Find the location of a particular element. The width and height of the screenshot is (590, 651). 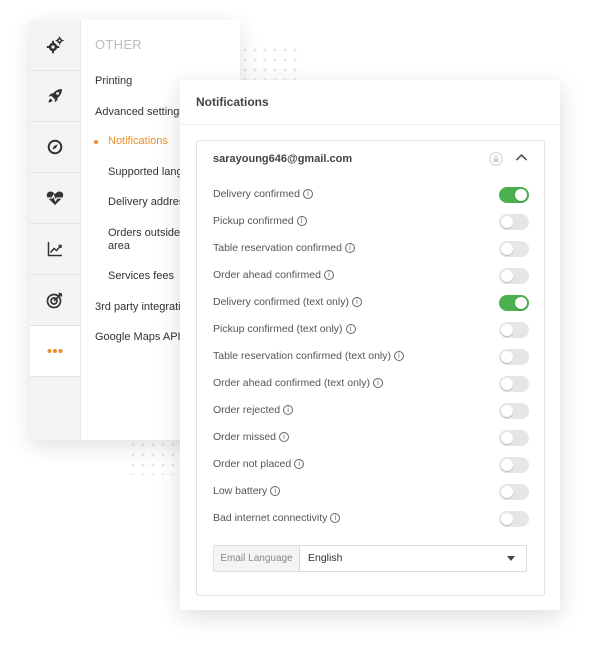

target-icon is located at coordinates (54, 300).